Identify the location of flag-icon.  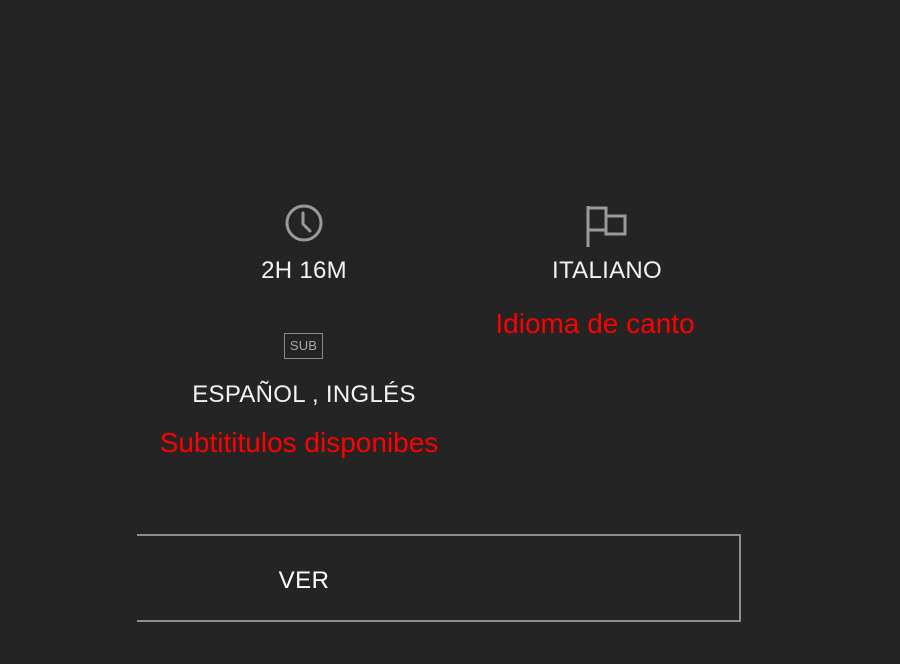
(606, 226).